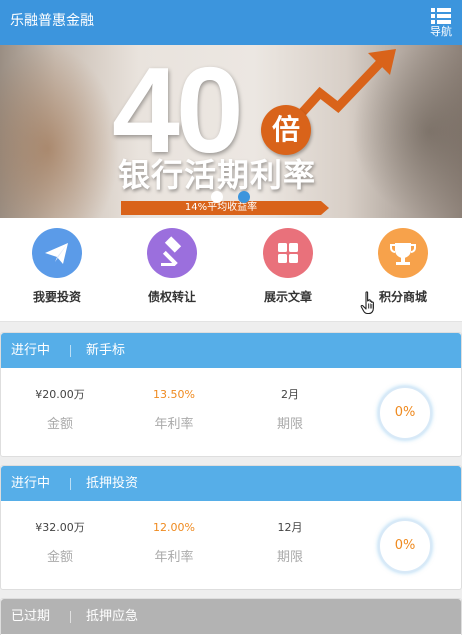 Image resolution: width=462 pixels, height=635 pixels. What do you see at coordinates (174, 543) in the screenshot?
I see `loan-rate: 12.00% 年利率` at bounding box center [174, 543].